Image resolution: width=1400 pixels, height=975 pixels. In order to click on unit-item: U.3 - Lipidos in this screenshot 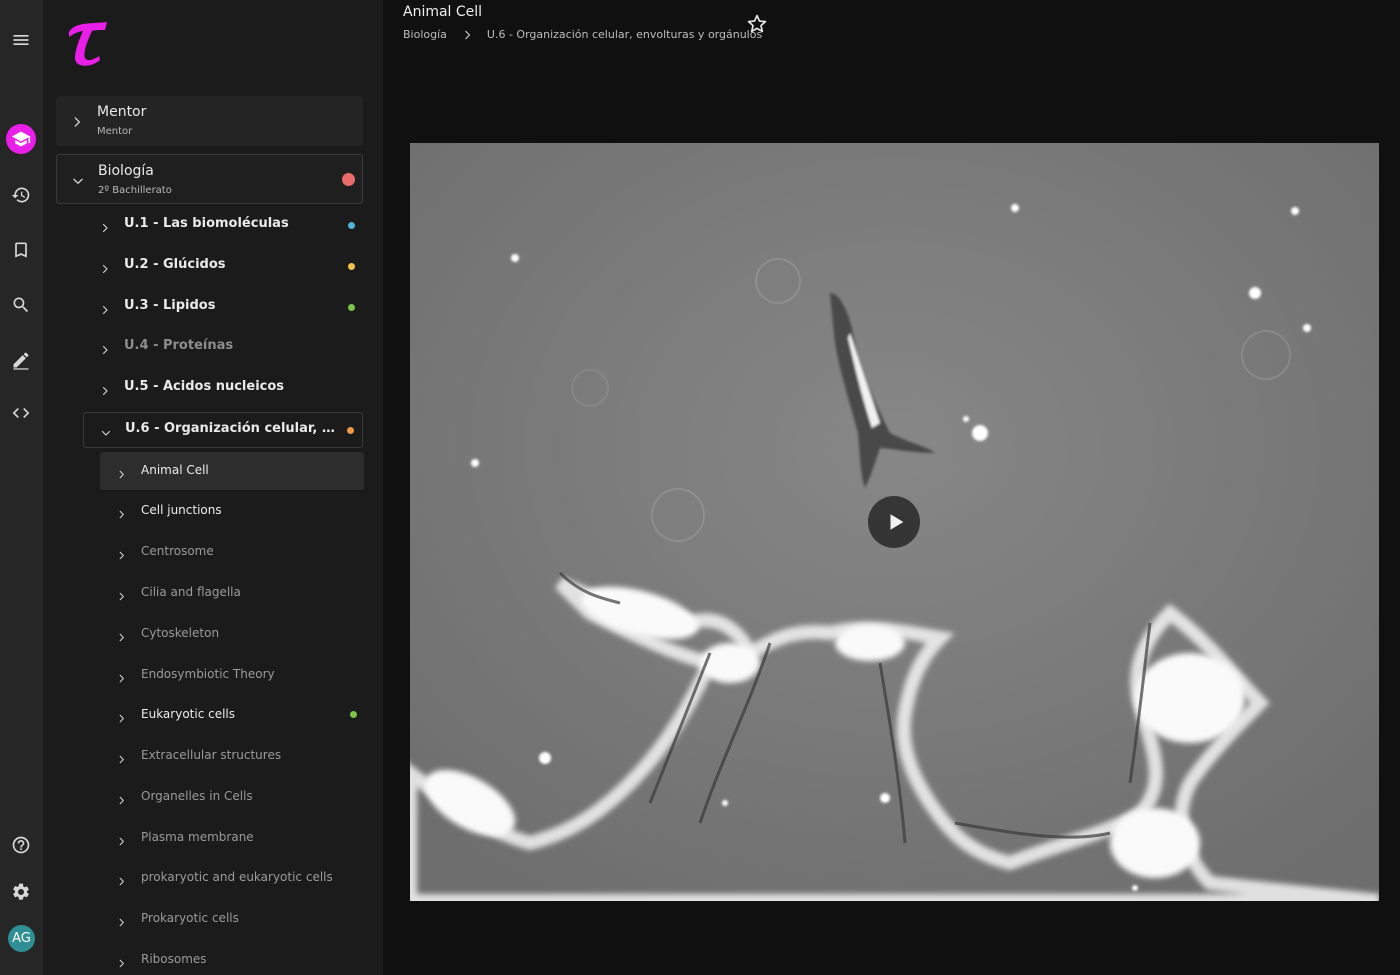, I will do `click(223, 308)`.